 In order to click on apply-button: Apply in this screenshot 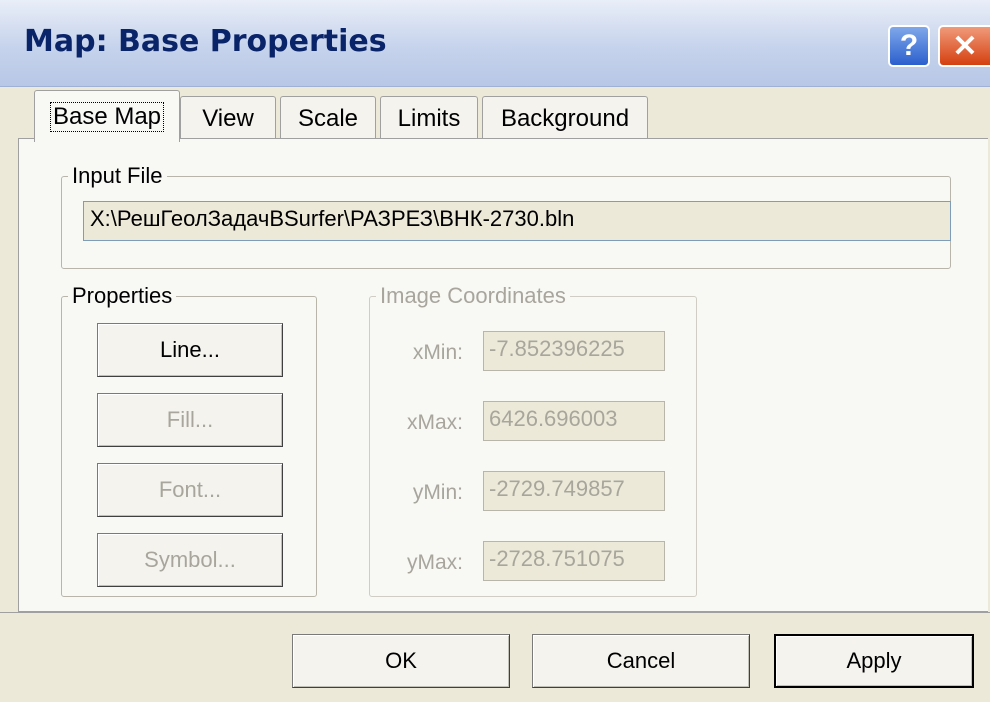, I will do `click(874, 661)`.